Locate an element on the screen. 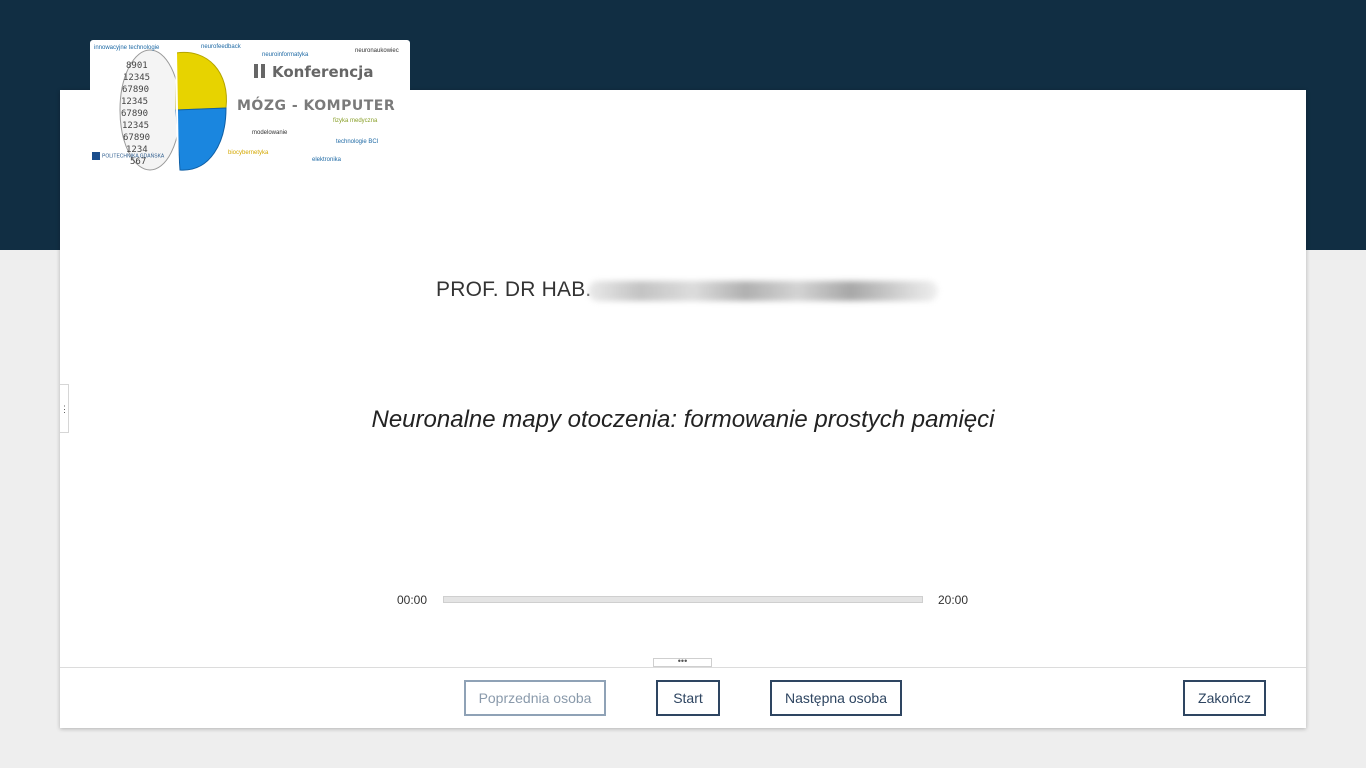  logo-tag: fizyka medyczna is located at coordinates (355, 121).